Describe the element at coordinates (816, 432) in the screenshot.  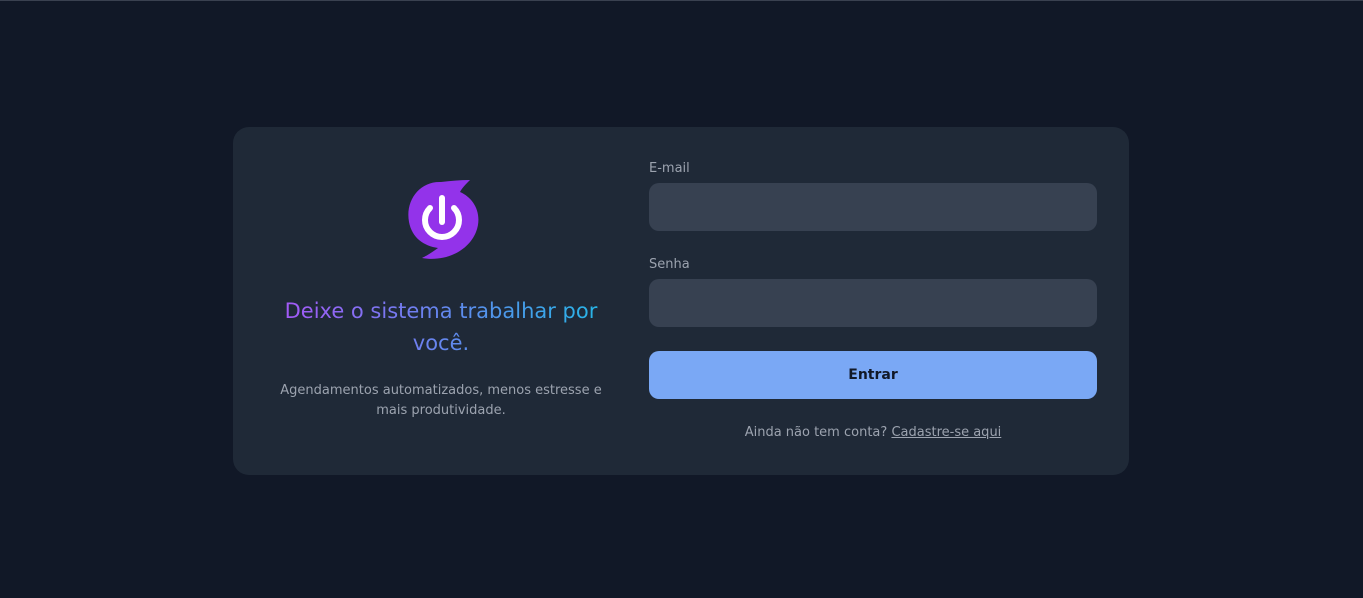
I see `signup-prompt: Ainda não tem conta?` at that location.